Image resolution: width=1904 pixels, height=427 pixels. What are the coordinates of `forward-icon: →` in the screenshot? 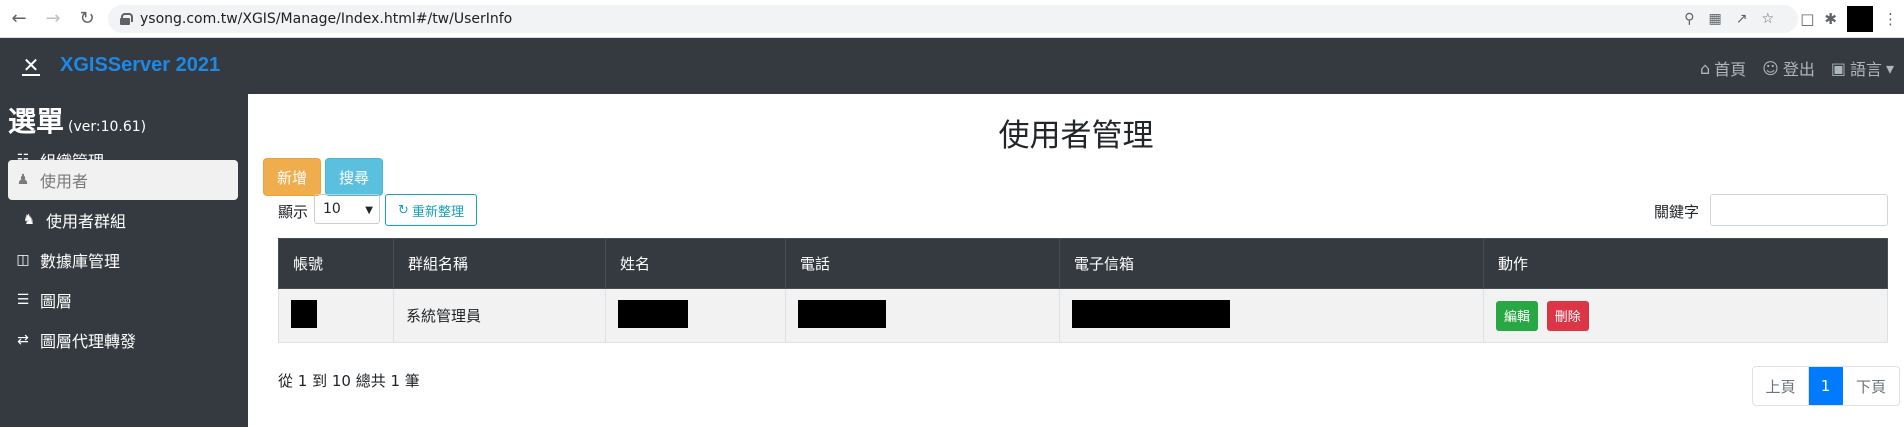 It's located at (53, 19).